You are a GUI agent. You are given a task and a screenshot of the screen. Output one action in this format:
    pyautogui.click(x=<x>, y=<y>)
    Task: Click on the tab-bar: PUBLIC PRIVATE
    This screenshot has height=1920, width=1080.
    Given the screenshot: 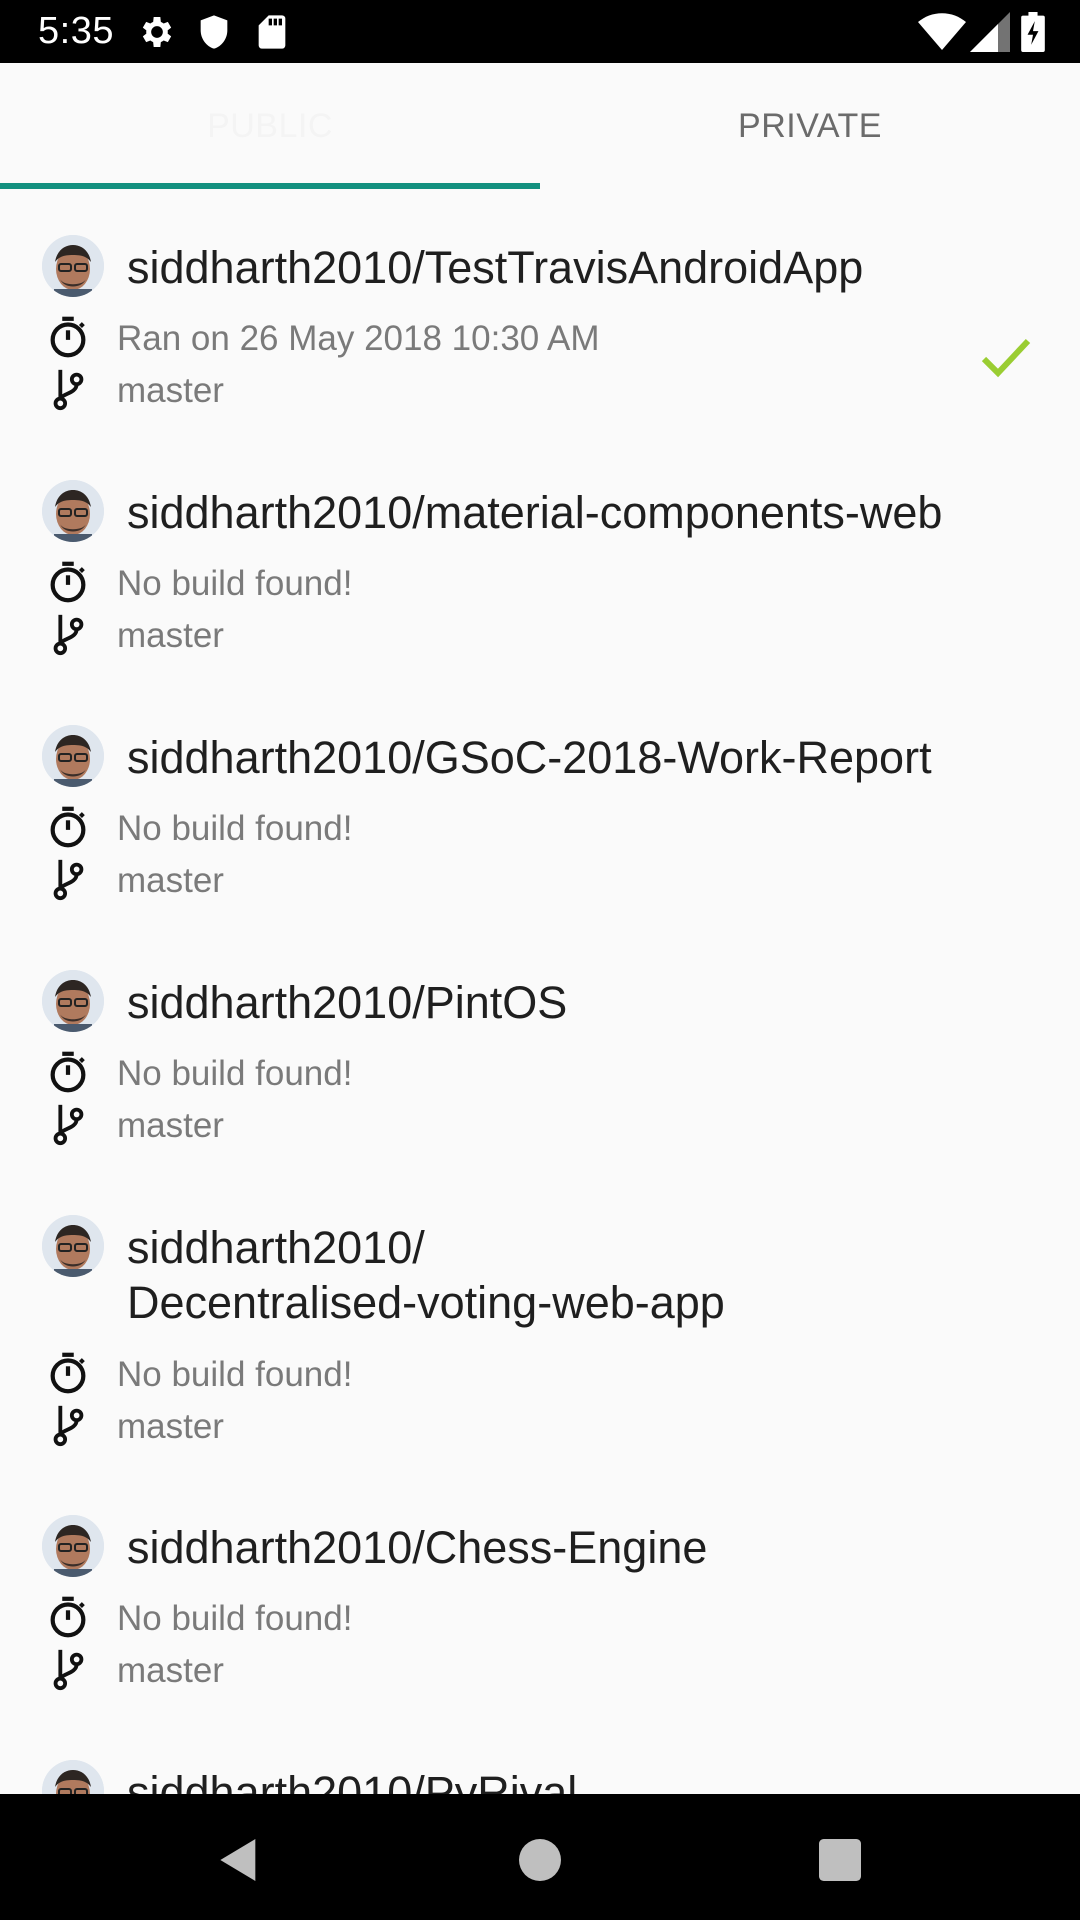 What is the action you would take?
    pyautogui.click(x=540, y=126)
    